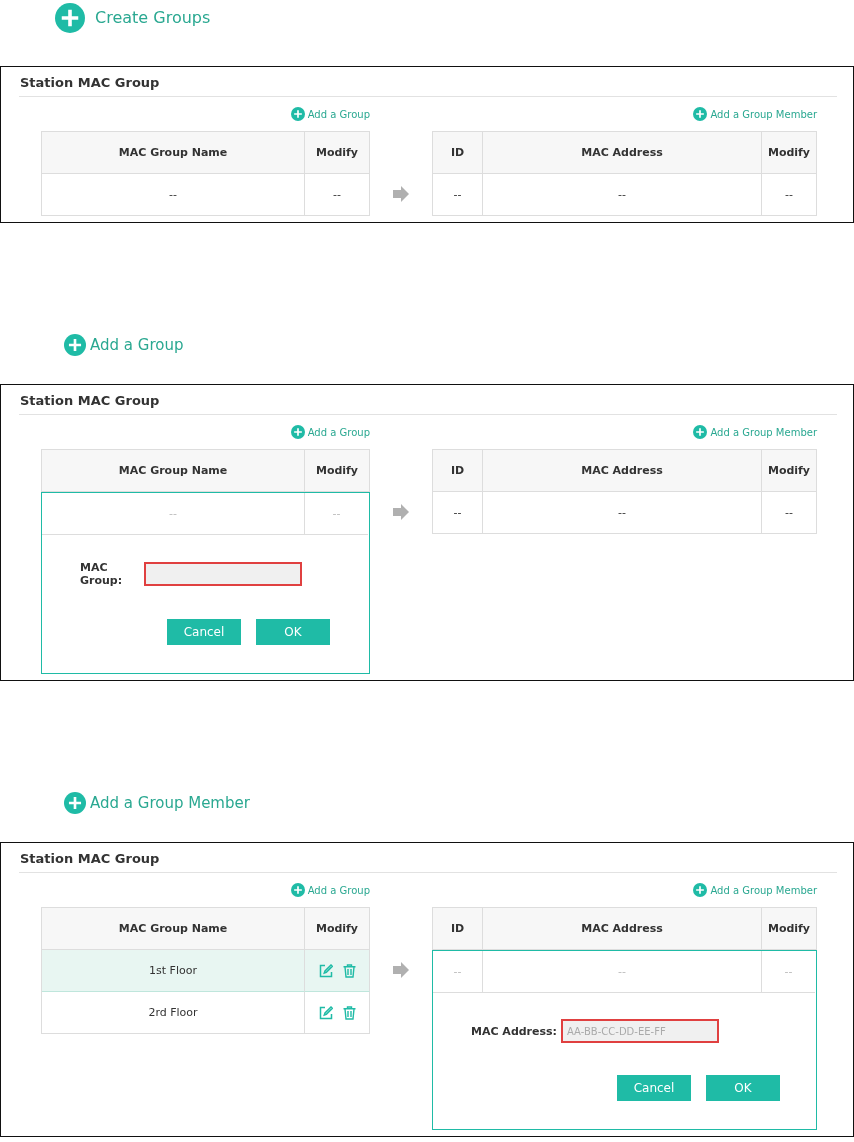  I want to click on heading-link: Create Groups, so click(133, 18).